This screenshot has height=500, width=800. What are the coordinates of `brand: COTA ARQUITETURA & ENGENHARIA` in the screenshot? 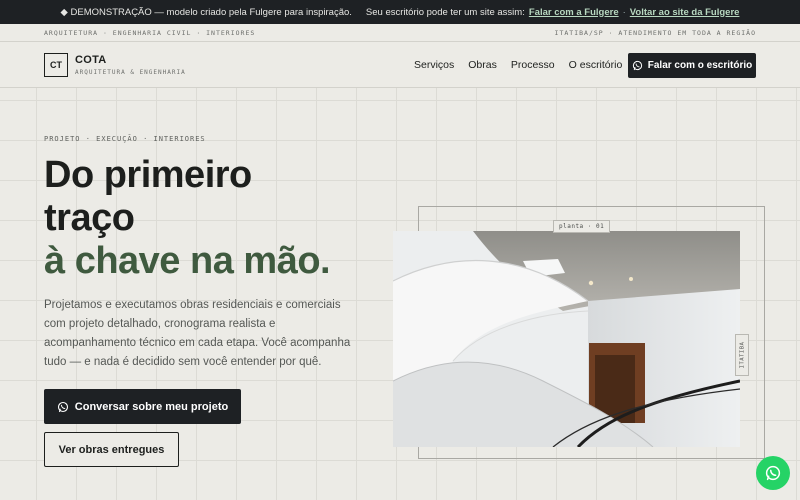 It's located at (130, 65).